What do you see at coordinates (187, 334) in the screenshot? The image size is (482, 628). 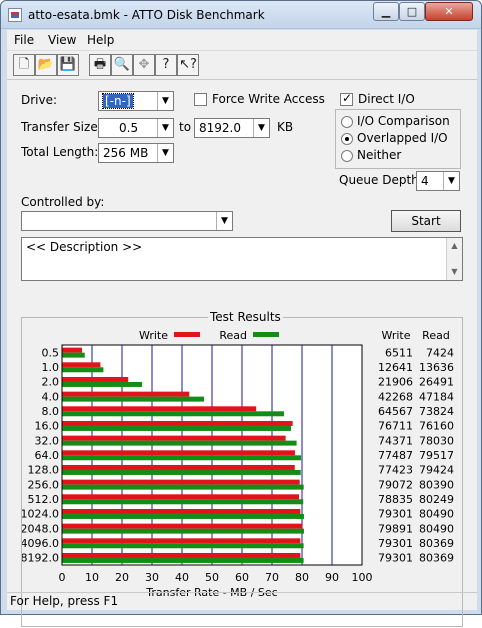 I see `legend-write-swatch` at bounding box center [187, 334].